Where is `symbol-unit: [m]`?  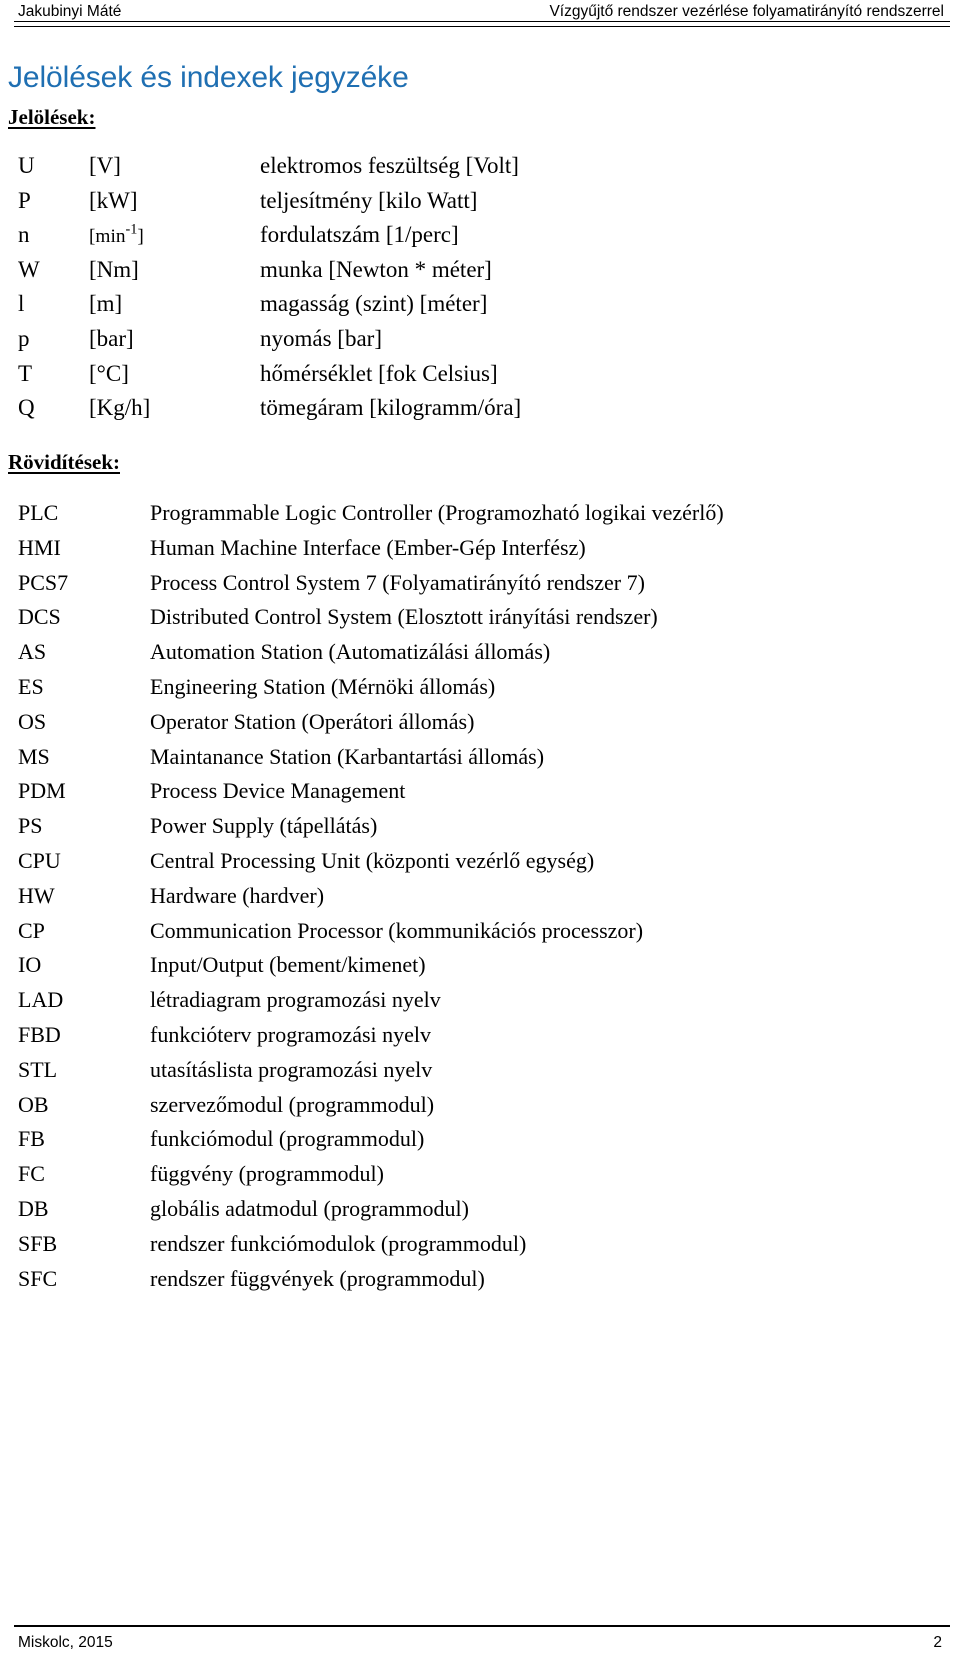
symbol-unit: [m] is located at coordinates (106, 304).